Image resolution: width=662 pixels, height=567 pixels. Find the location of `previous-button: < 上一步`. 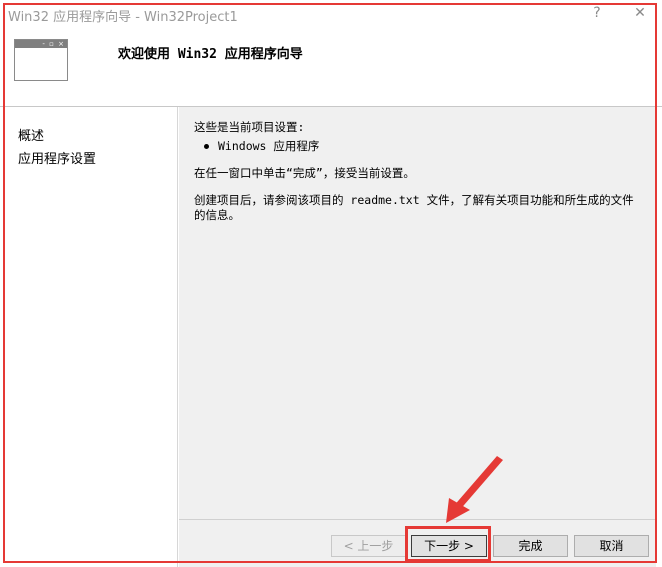

previous-button: < 上一步 is located at coordinates (368, 546).